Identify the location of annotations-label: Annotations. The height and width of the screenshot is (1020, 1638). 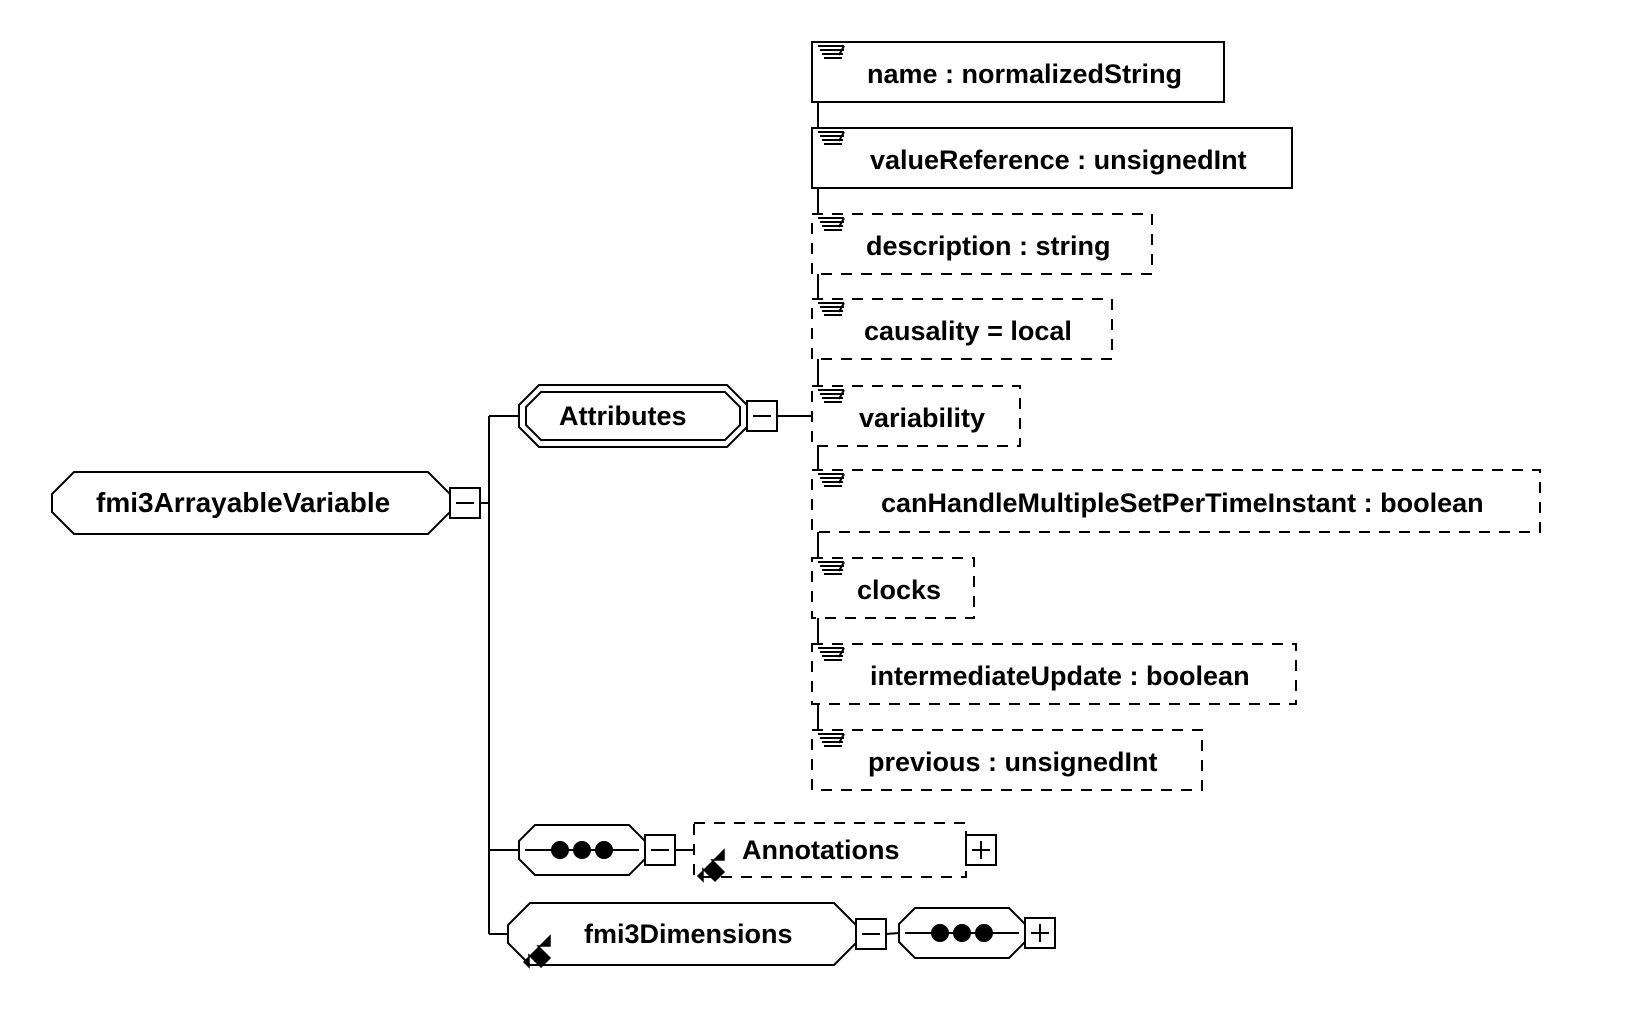
(821, 850).